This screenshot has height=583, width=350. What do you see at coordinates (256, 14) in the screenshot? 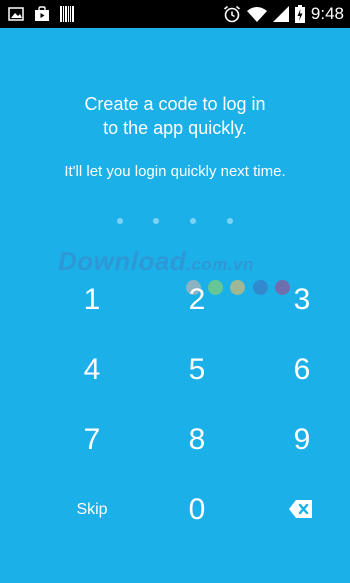
I see `wifi-icon` at bounding box center [256, 14].